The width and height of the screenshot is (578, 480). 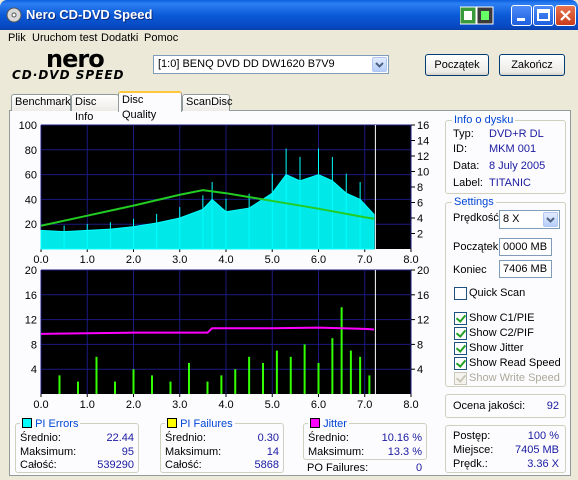 What do you see at coordinates (328, 438) in the screenshot?
I see `jitter-avg-label: Średnio:` at bounding box center [328, 438].